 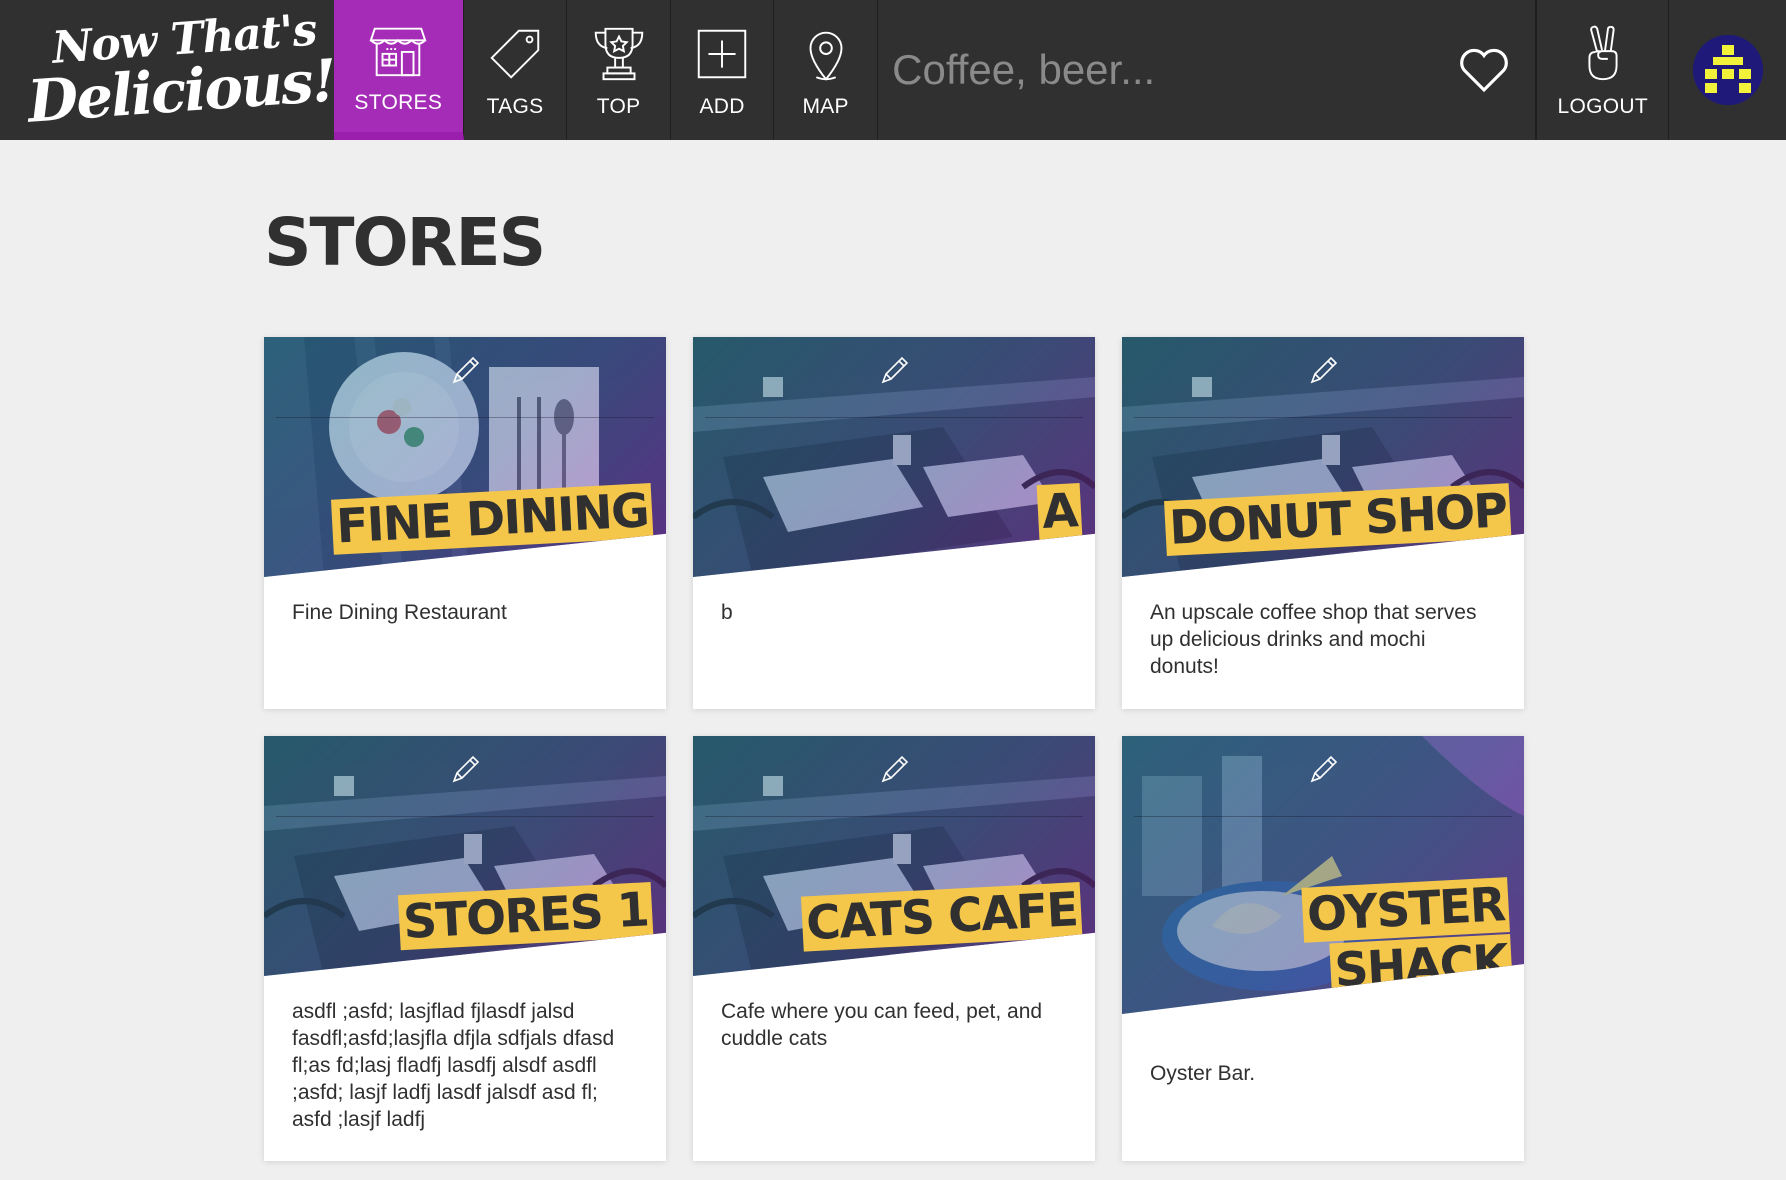 I want to click on add-icon, so click(x=722, y=54).